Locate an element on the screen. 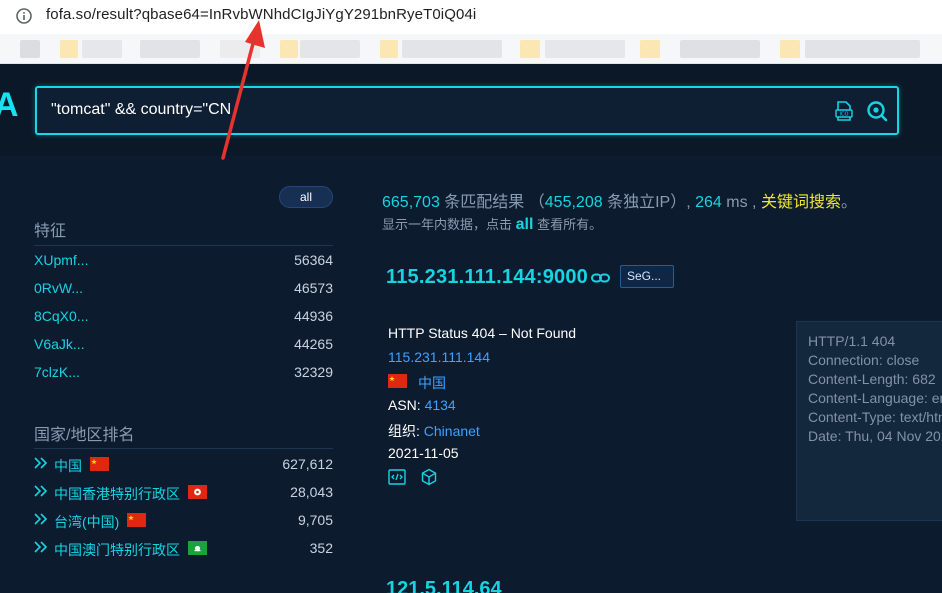 The width and height of the screenshot is (942, 593). header-line: Connection: close is located at coordinates (864, 360).